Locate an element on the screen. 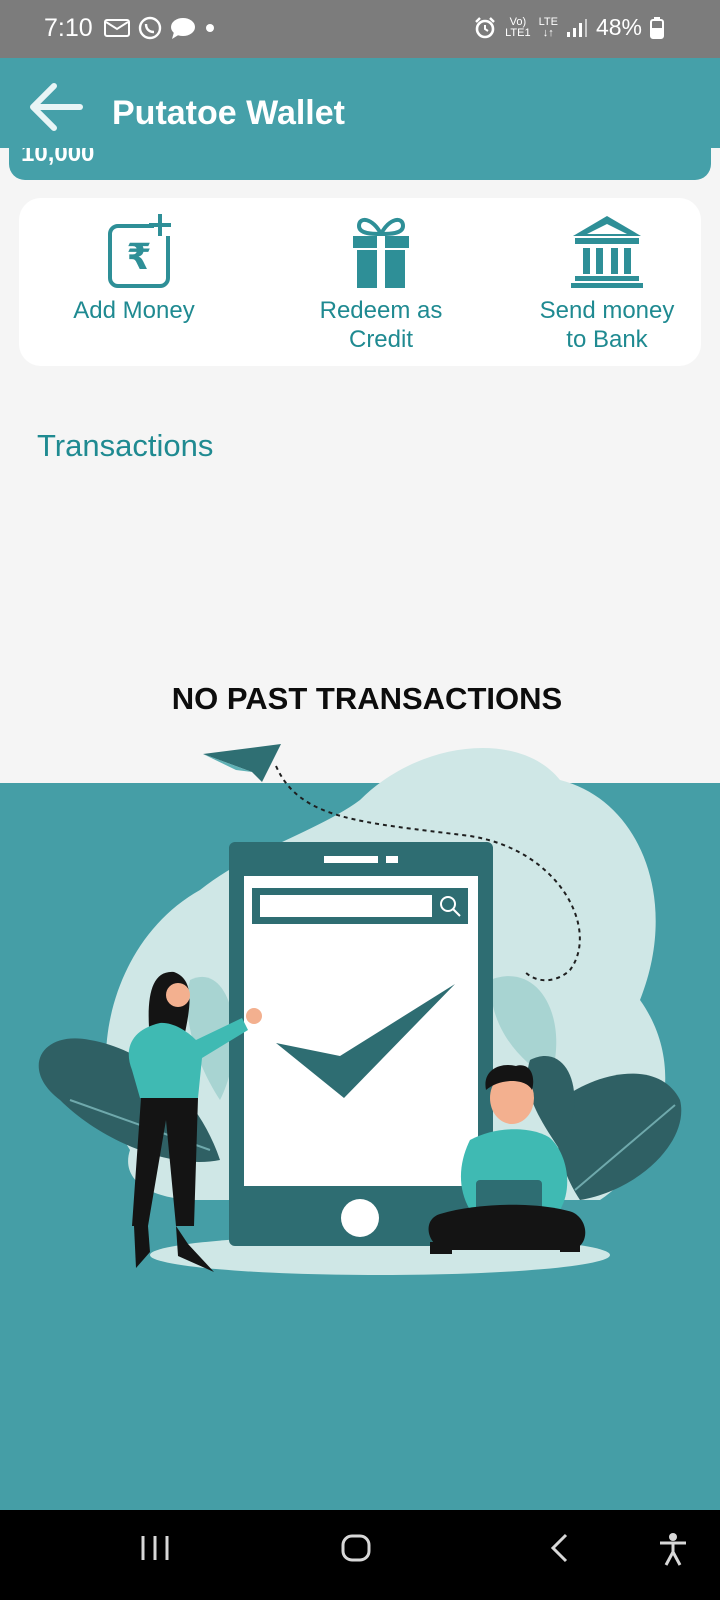  message-icon is located at coordinates (183, 28).